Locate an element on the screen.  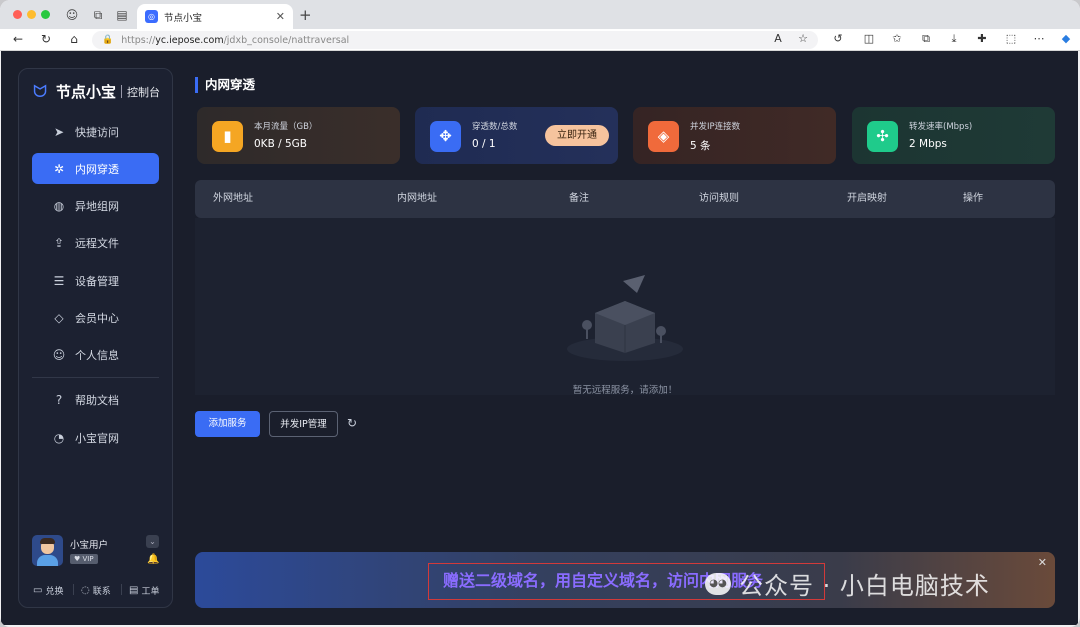
close-tab-icon: ✕ is located at coordinates (280, 16).